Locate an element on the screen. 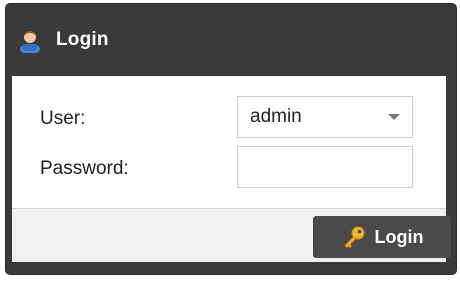  key-icon is located at coordinates (354, 237).